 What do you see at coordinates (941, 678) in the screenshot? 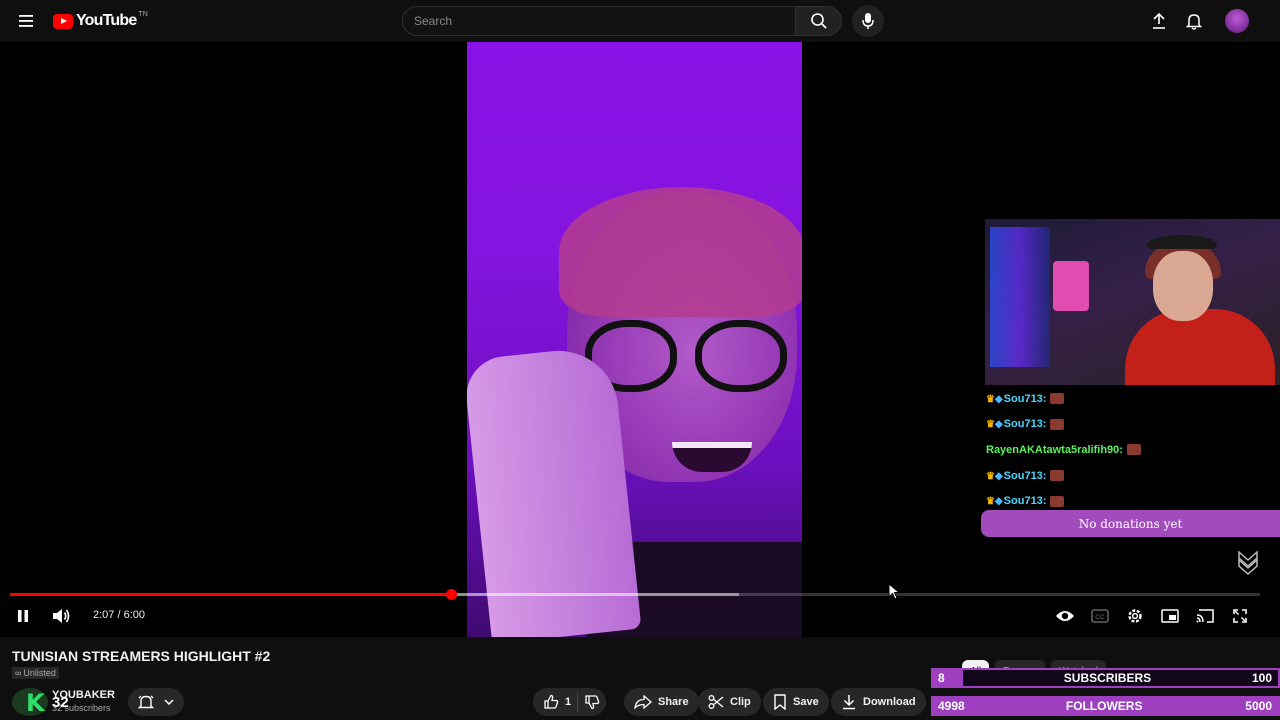
I see `subscribers-current: 8` at bounding box center [941, 678].